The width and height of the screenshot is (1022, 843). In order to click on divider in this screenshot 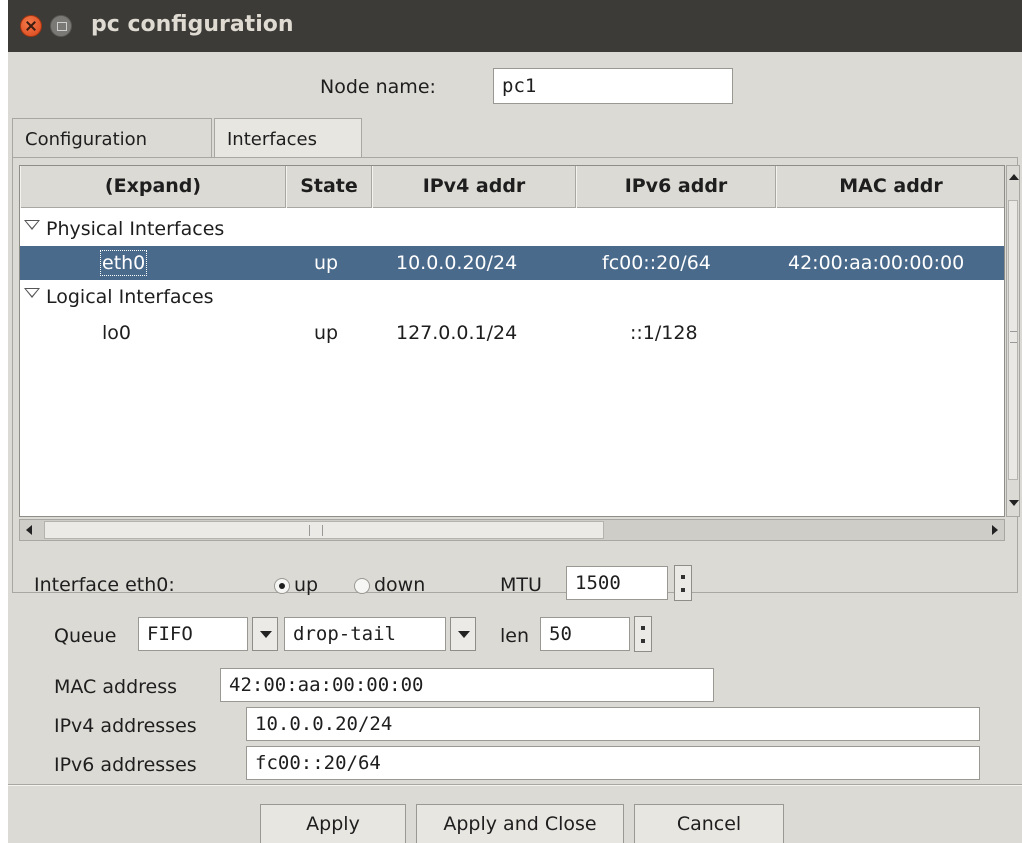, I will do `click(515, 785)`.